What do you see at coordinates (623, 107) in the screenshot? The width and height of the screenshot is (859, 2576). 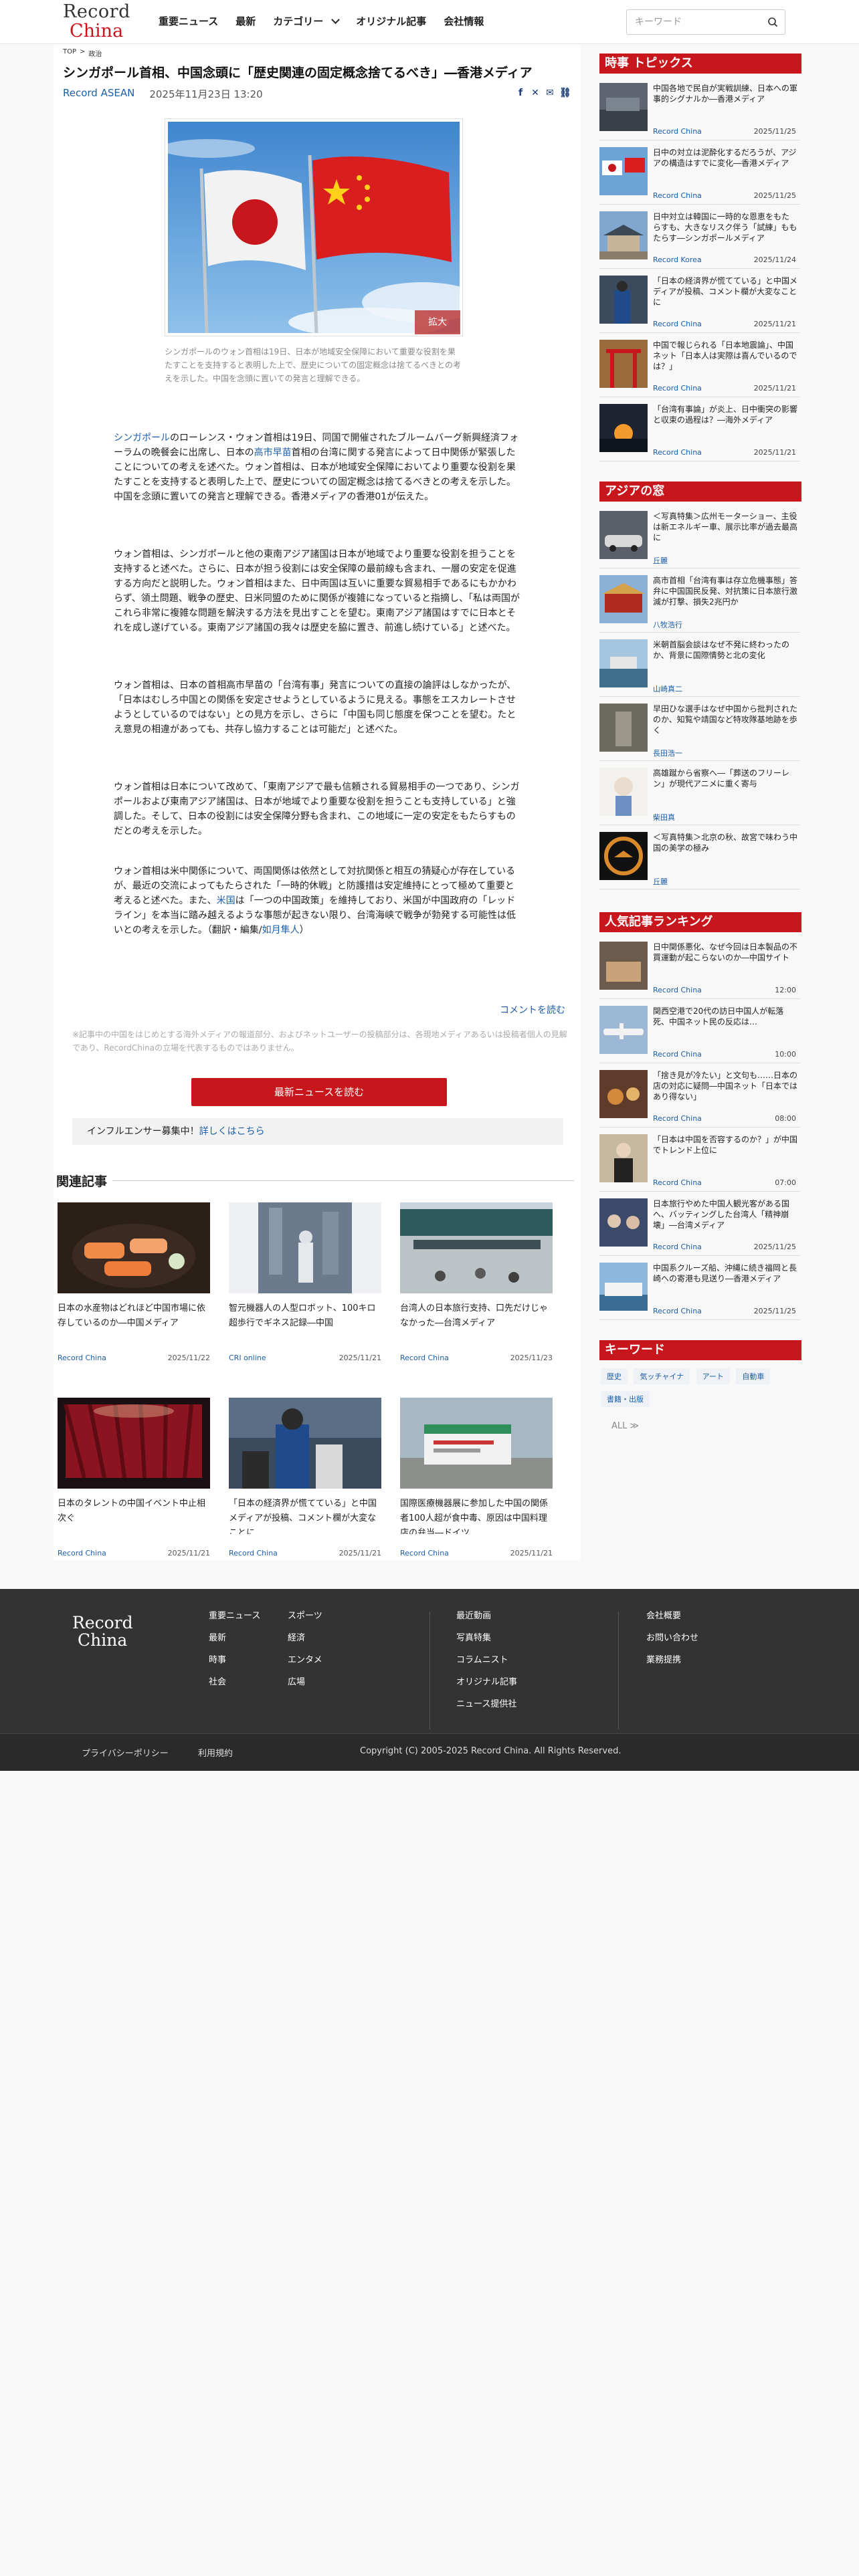 I see `topic-thumb-ships` at bounding box center [623, 107].